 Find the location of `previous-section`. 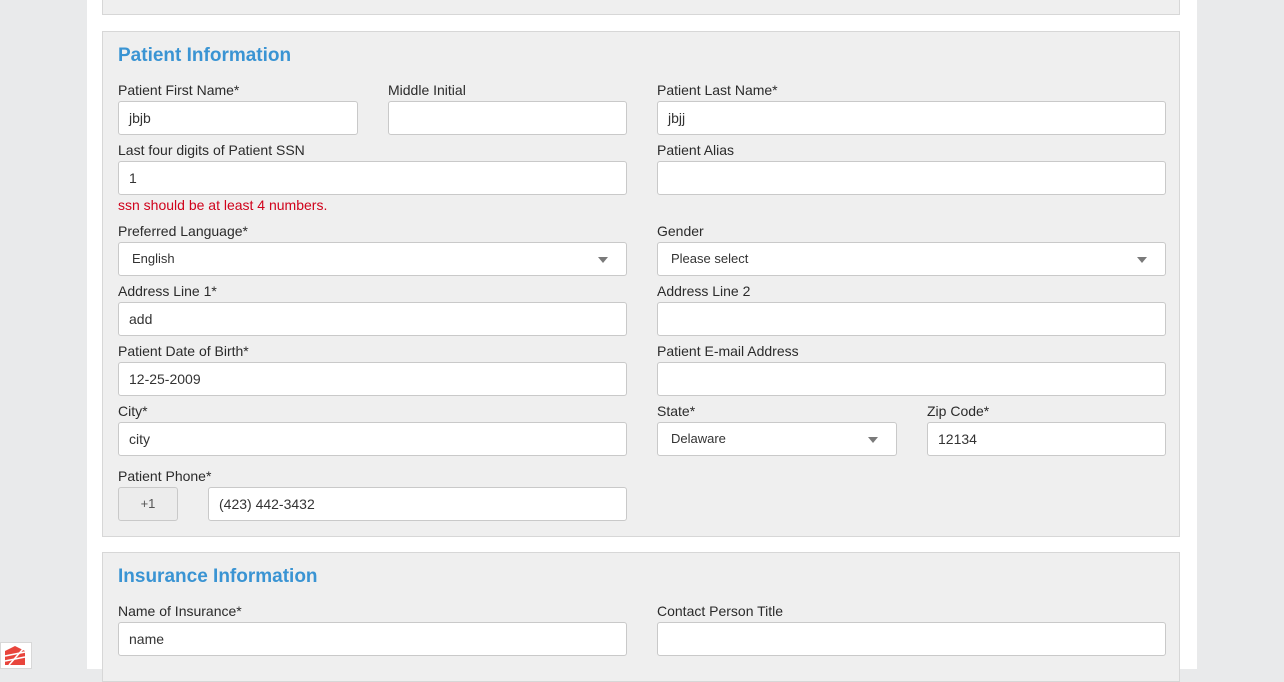

previous-section is located at coordinates (641, 7).